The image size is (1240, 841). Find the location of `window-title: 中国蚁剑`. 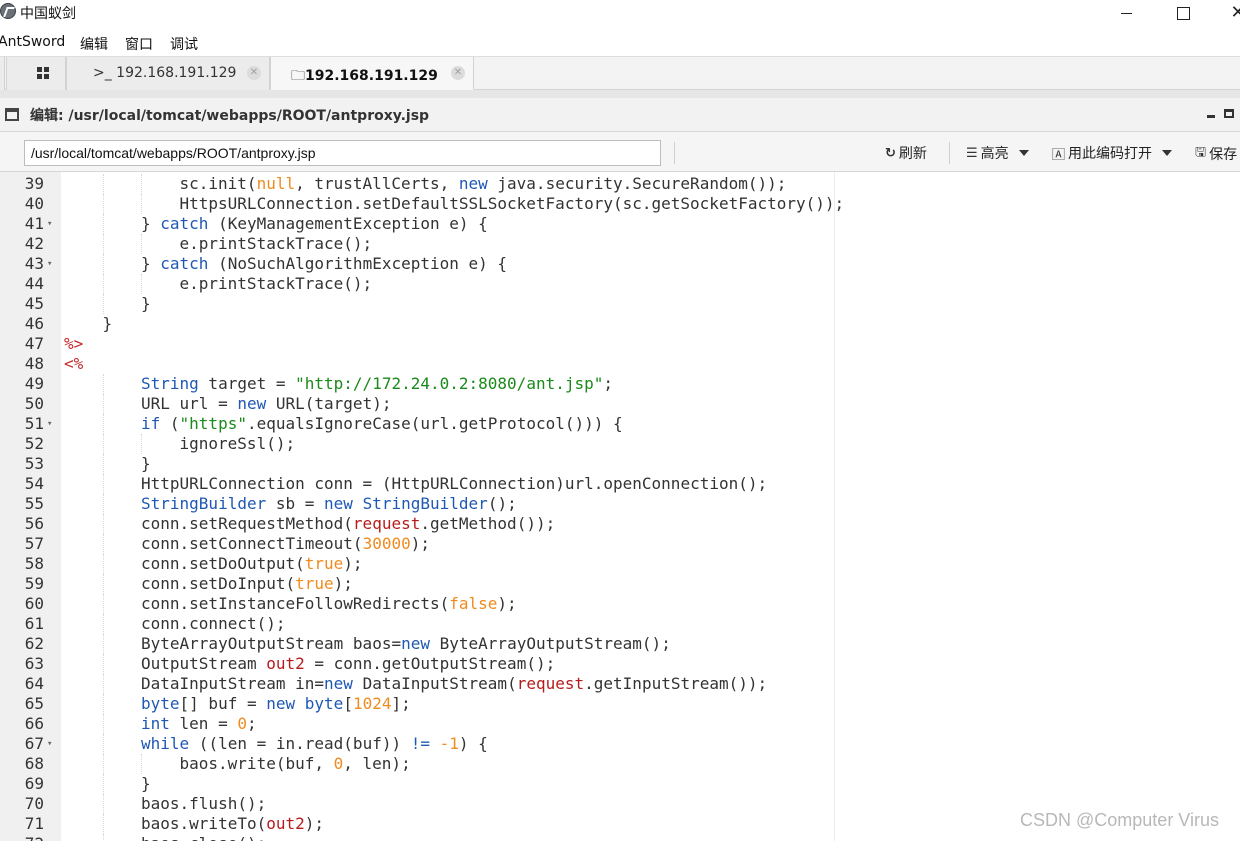

window-title: 中国蚁剑 is located at coordinates (48, 14).